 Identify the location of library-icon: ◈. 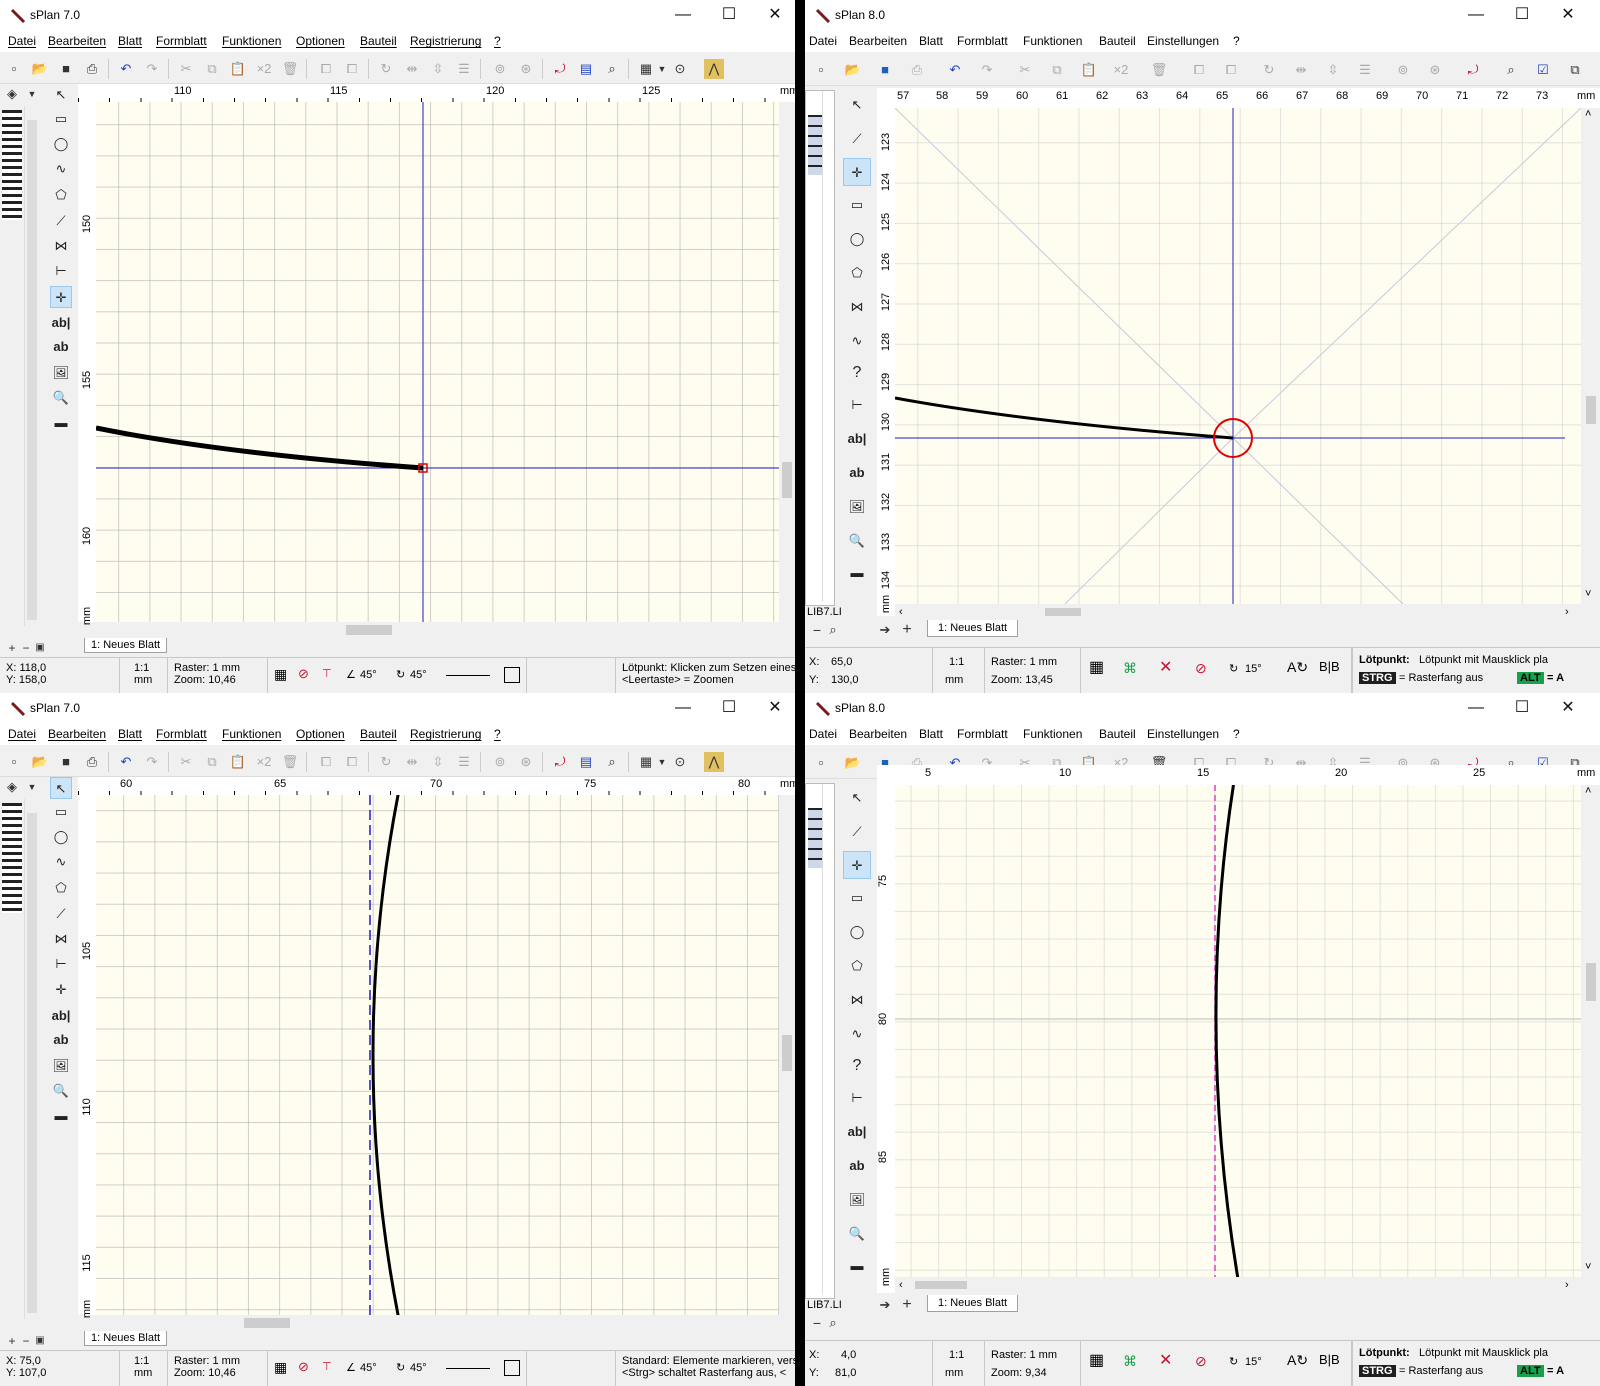
(12, 787).